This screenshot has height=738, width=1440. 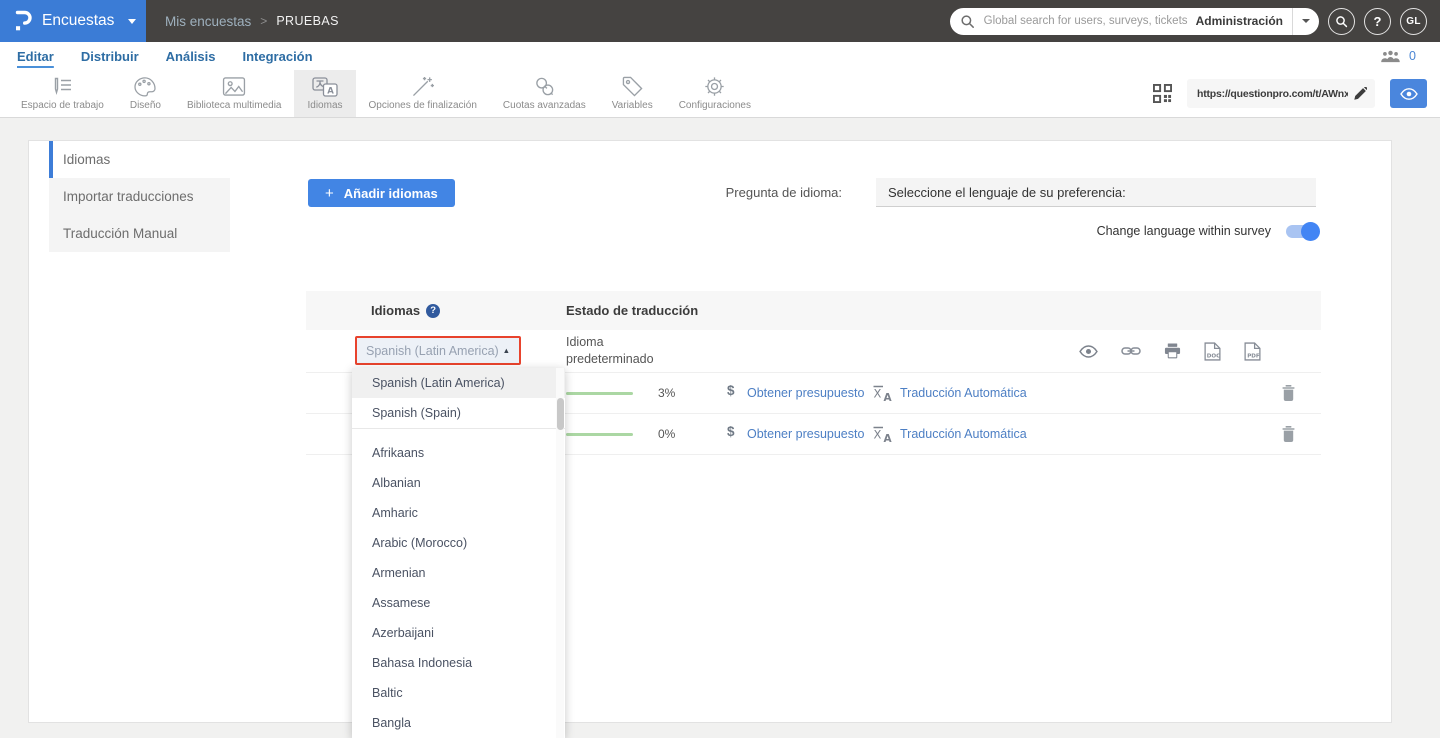 What do you see at coordinates (458, 513) in the screenshot?
I see `dropdown-option-amharic: Amharic` at bounding box center [458, 513].